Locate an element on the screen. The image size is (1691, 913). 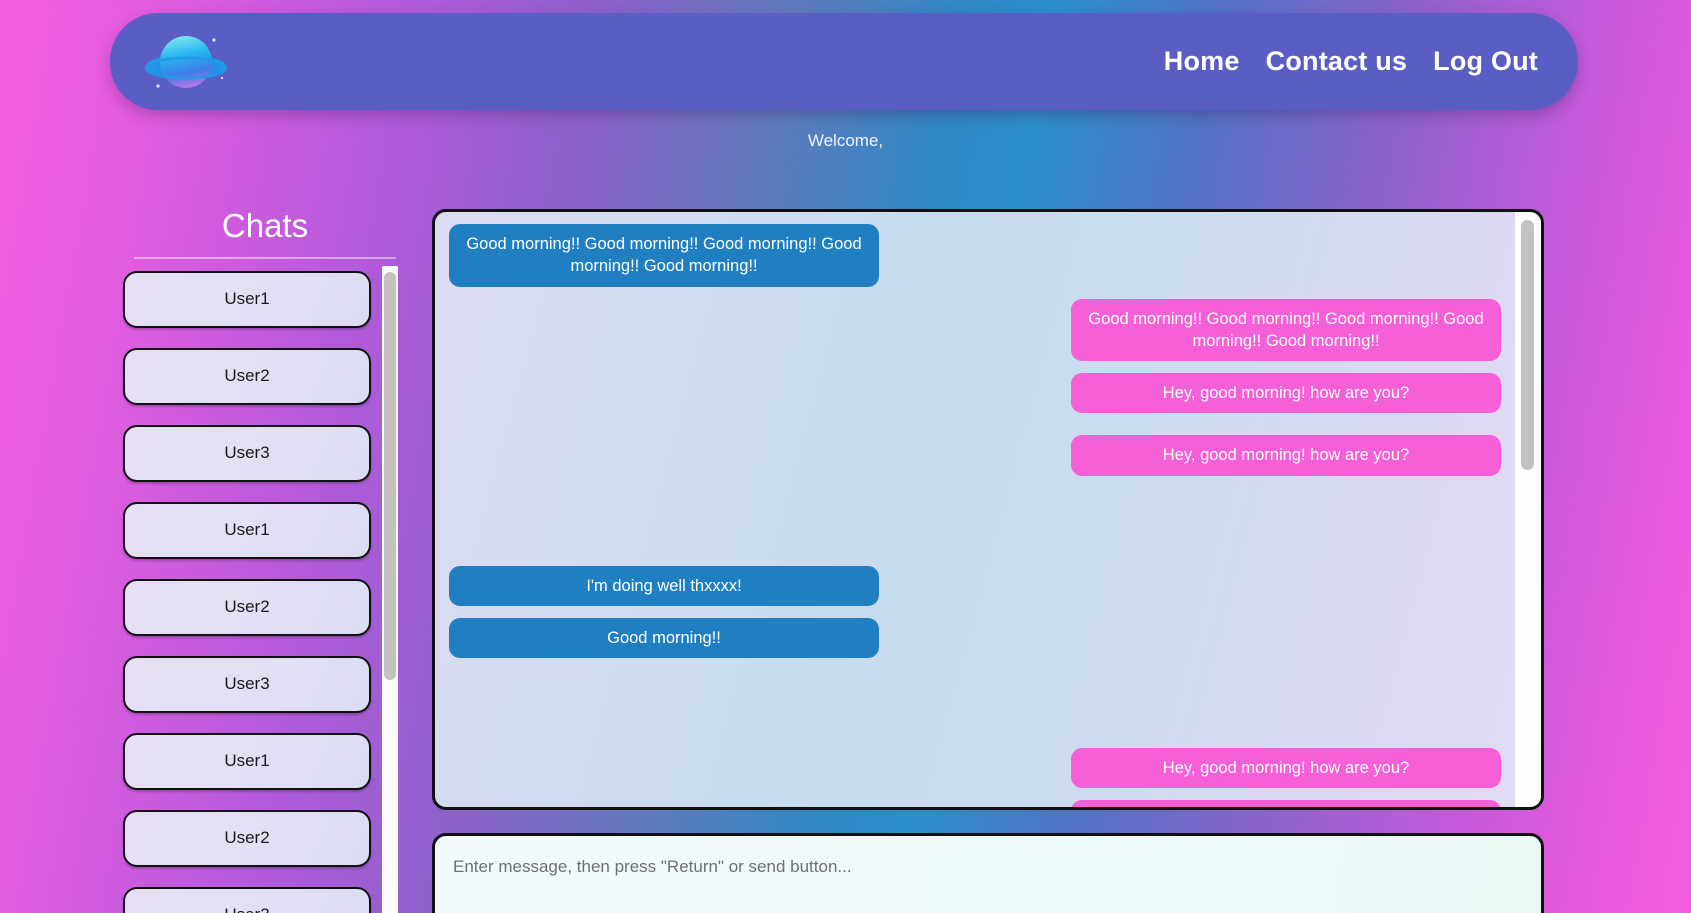
nav-link-contact-us: Contact us is located at coordinates (1337, 61).